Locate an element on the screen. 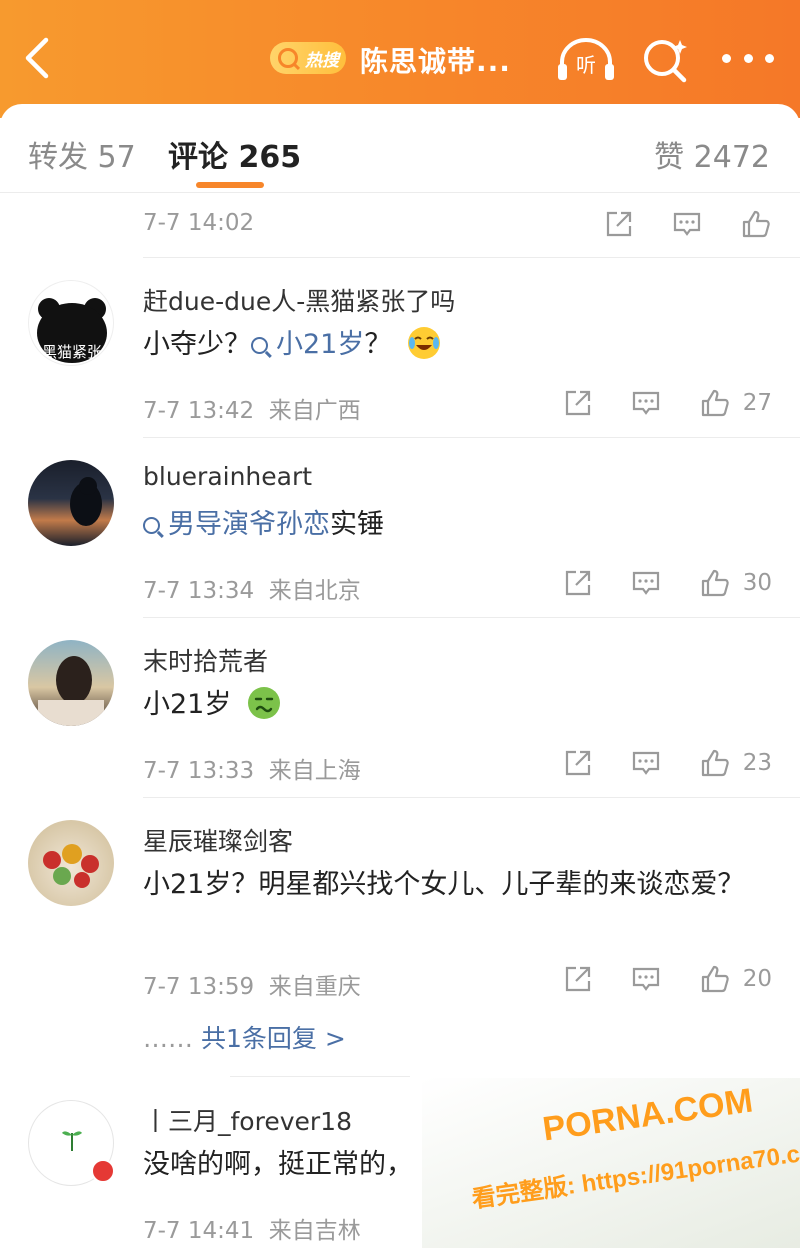 This screenshot has width=800, height=1248. nauseated-emoji-icon is located at coordinates (264, 703).